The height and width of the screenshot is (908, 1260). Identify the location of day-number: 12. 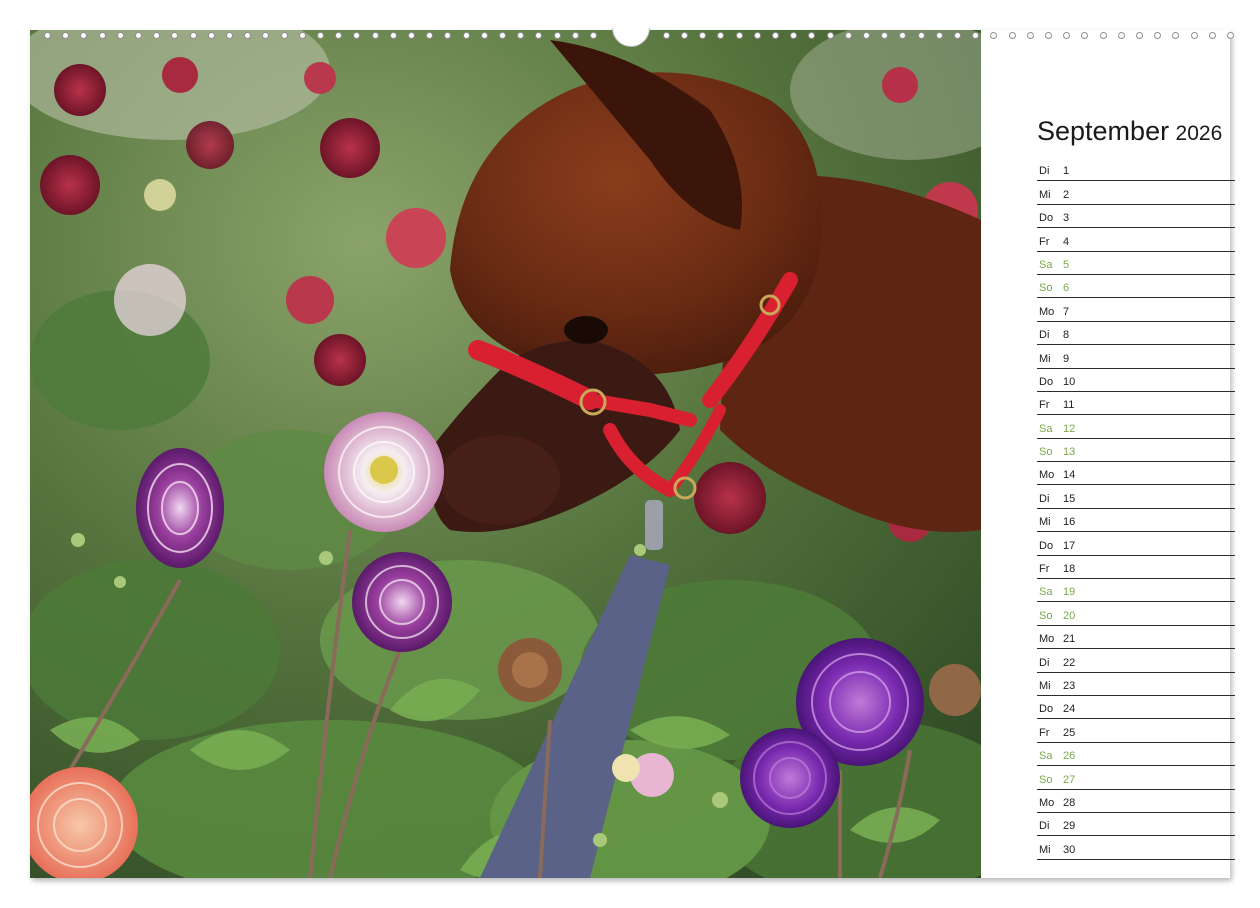
(1069, 428).